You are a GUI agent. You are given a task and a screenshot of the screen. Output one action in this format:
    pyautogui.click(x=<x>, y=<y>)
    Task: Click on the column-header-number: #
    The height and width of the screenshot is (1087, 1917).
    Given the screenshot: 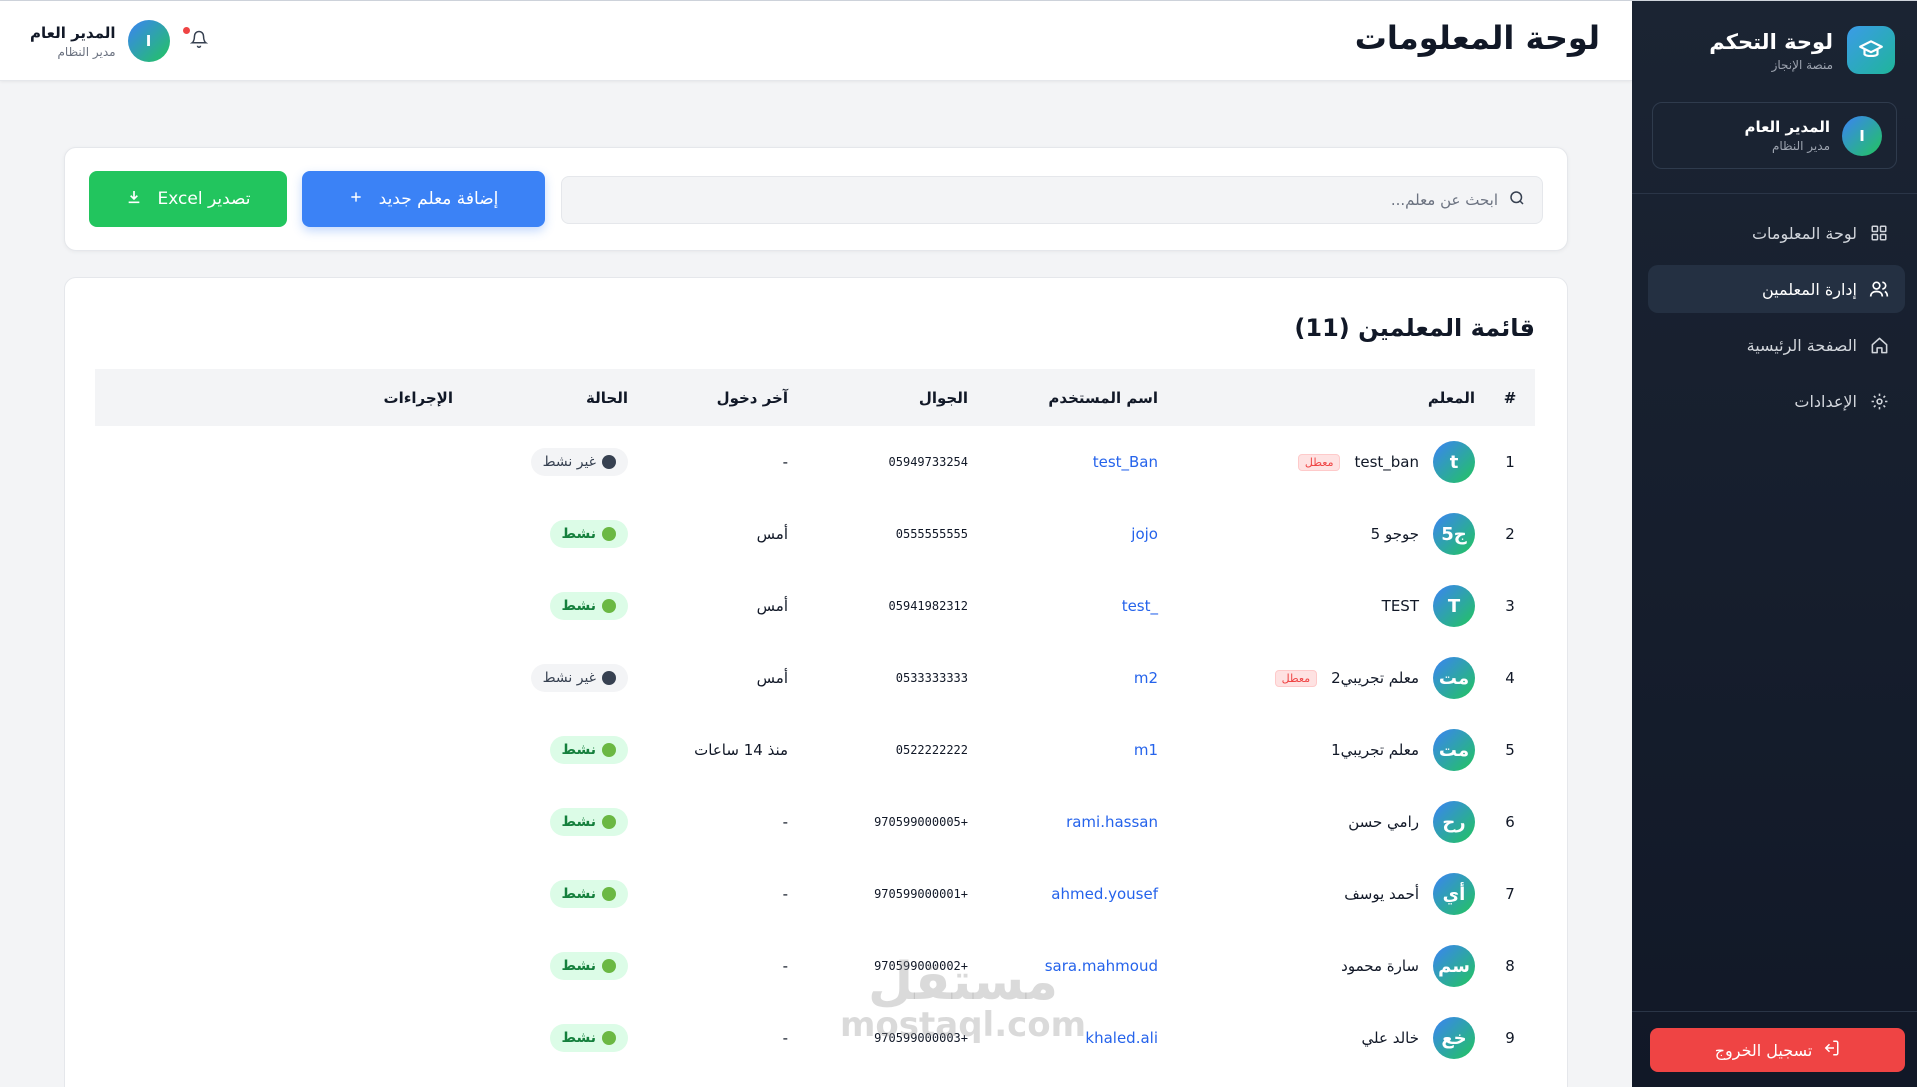 What is the action you would take?
    pyautogui.click(x=1510, y=397)
    